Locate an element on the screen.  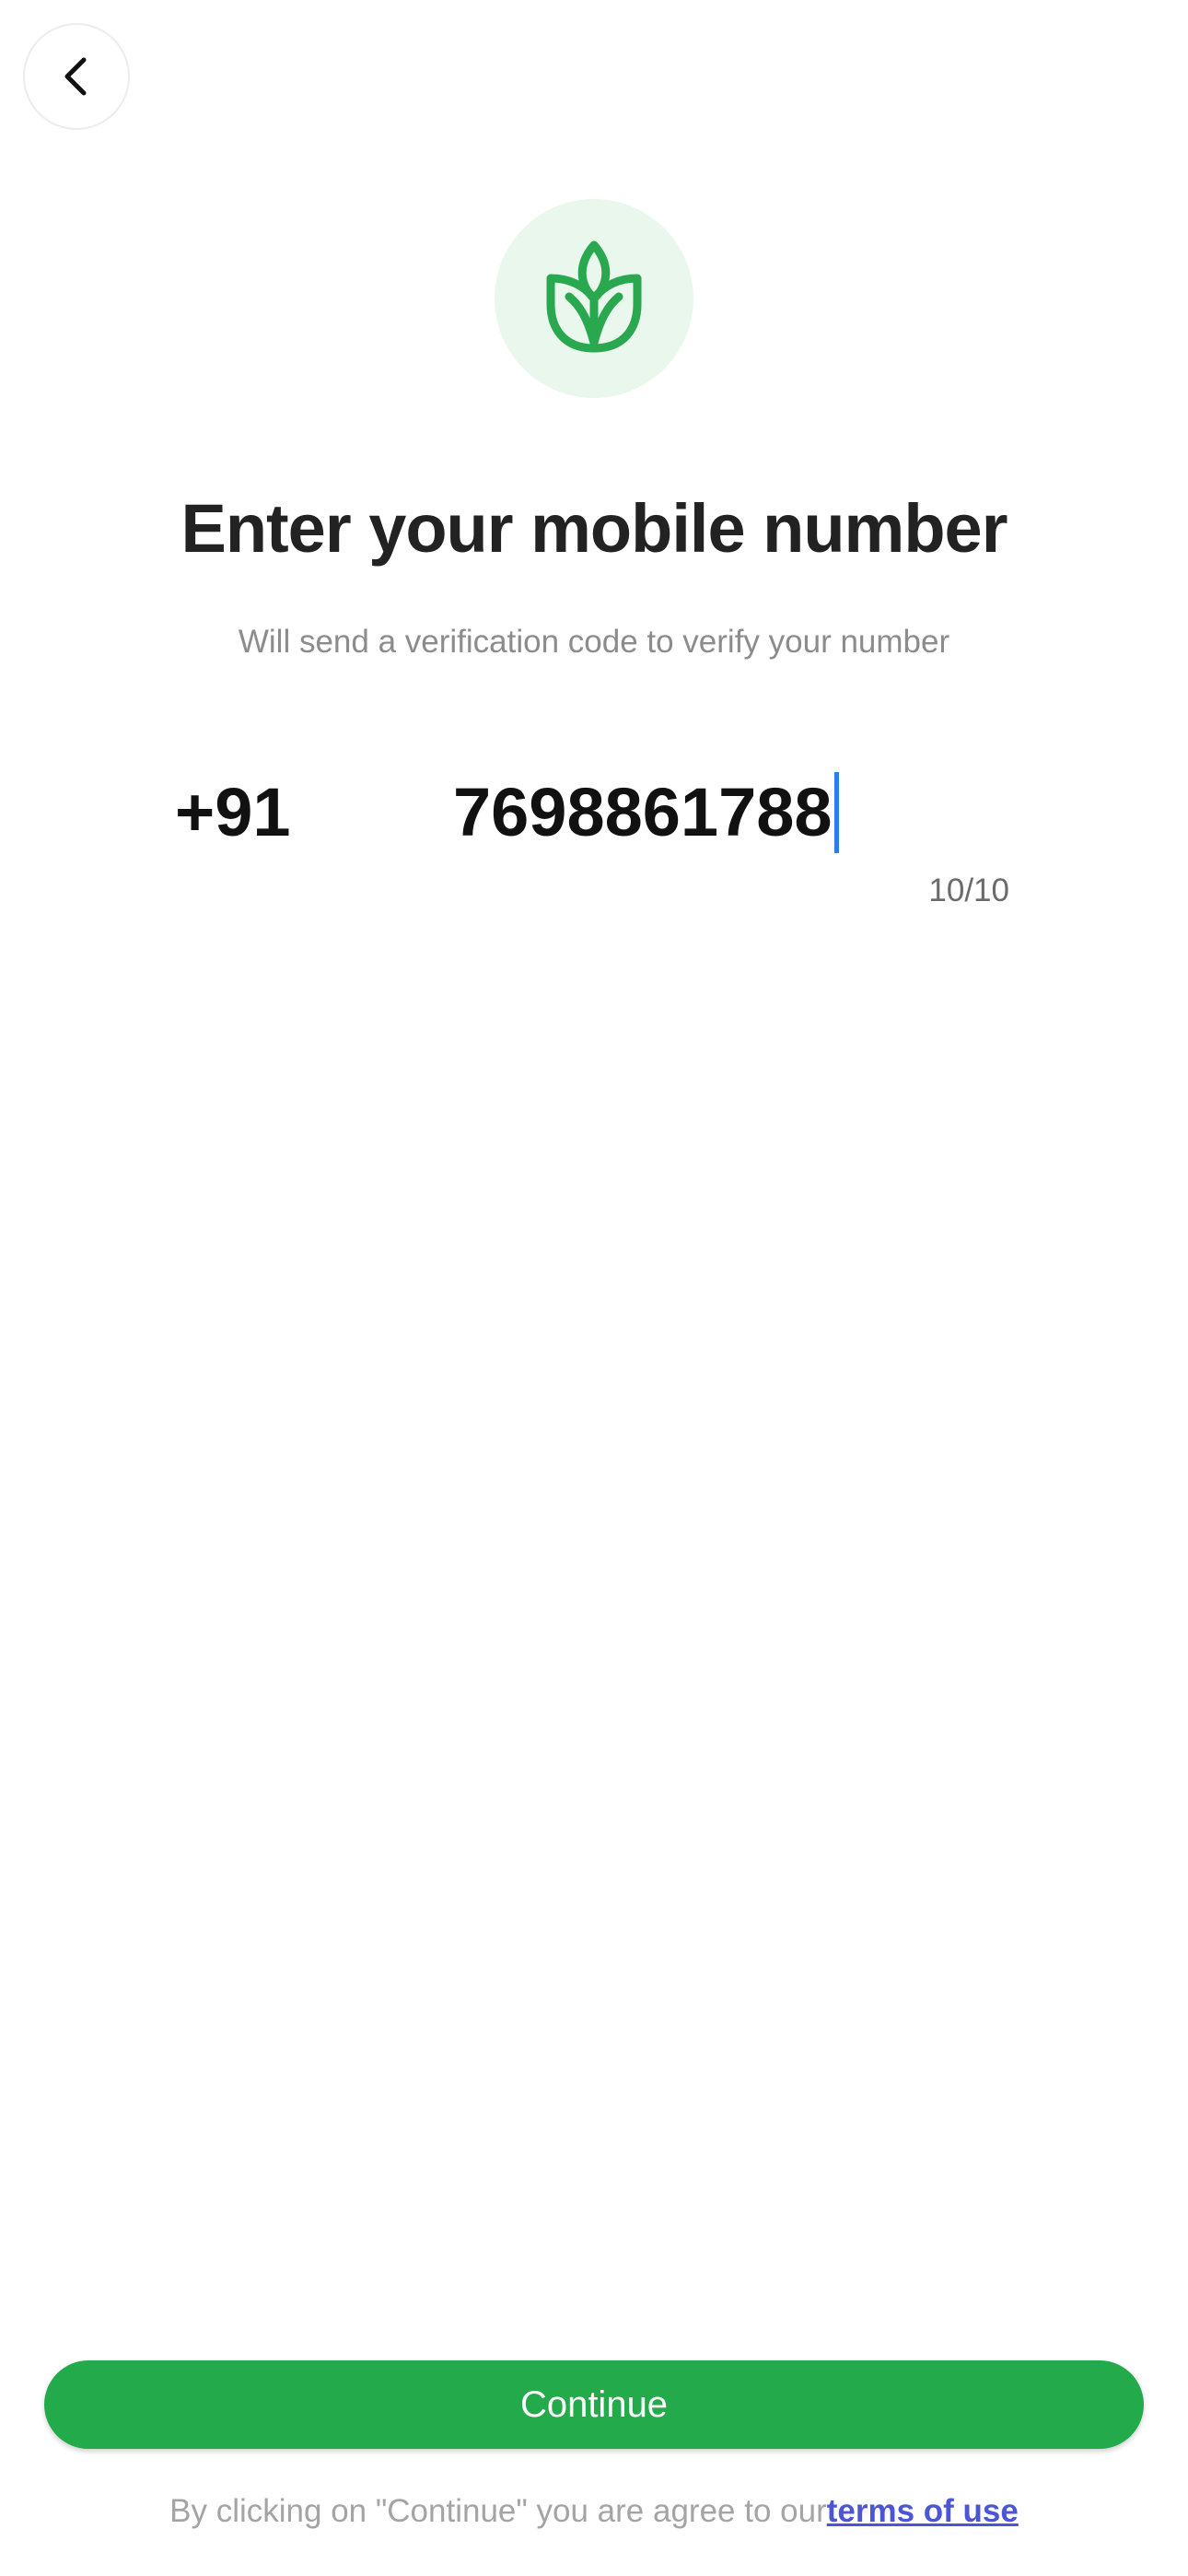
character-counter: 10/10 is located at coordinates (968, 890).